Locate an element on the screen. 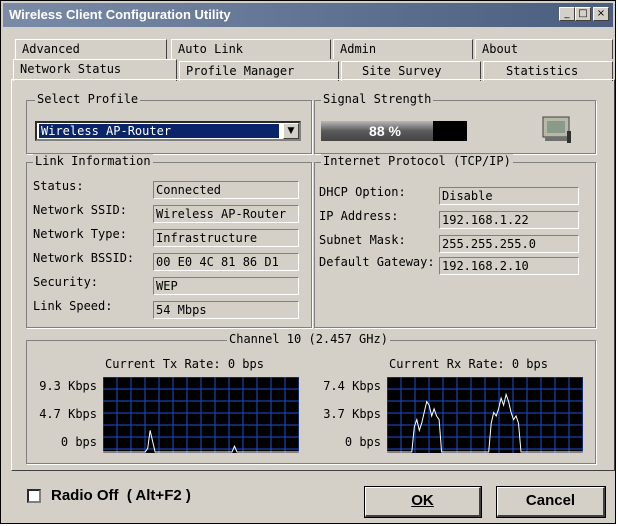  tab-label: About is located at coordinates (500, 49).